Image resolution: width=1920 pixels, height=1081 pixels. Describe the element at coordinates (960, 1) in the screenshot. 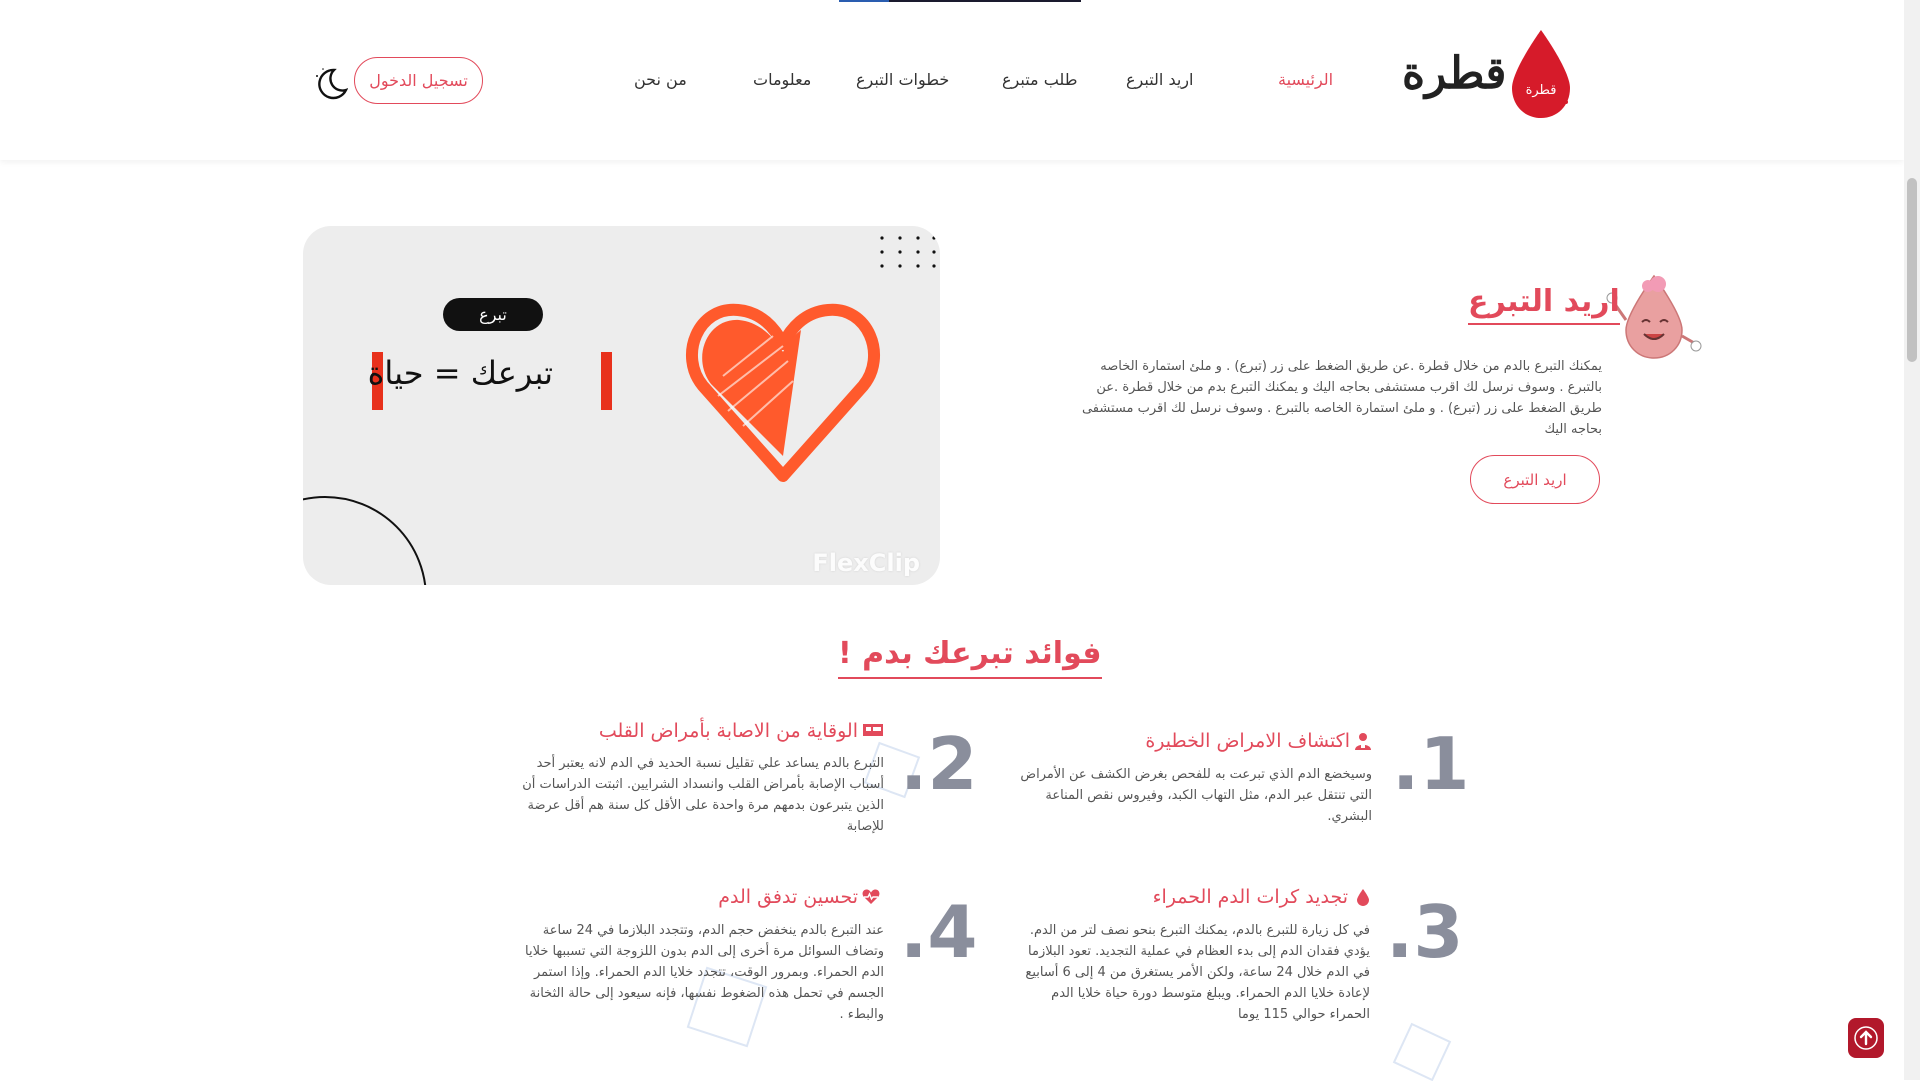

I see `top-progress-bar` at that location.